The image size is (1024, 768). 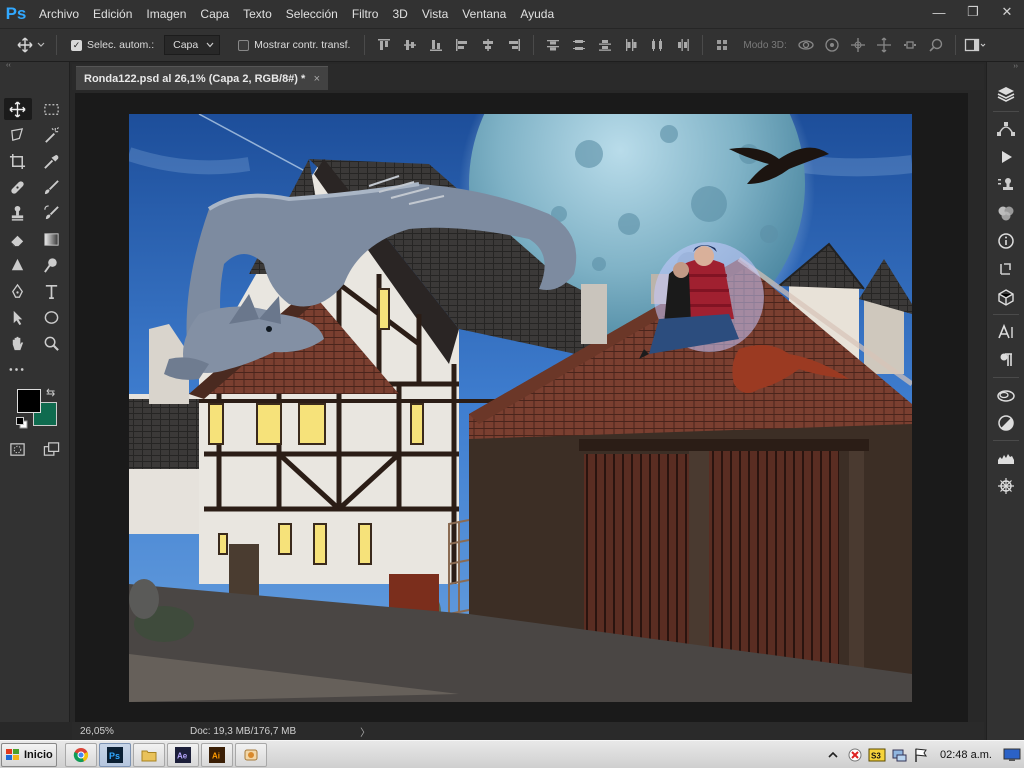 What do you see at coordinates (806, 45) in the screenshot?
I see `3d-orbit-button` at bounding box center [806, 45].